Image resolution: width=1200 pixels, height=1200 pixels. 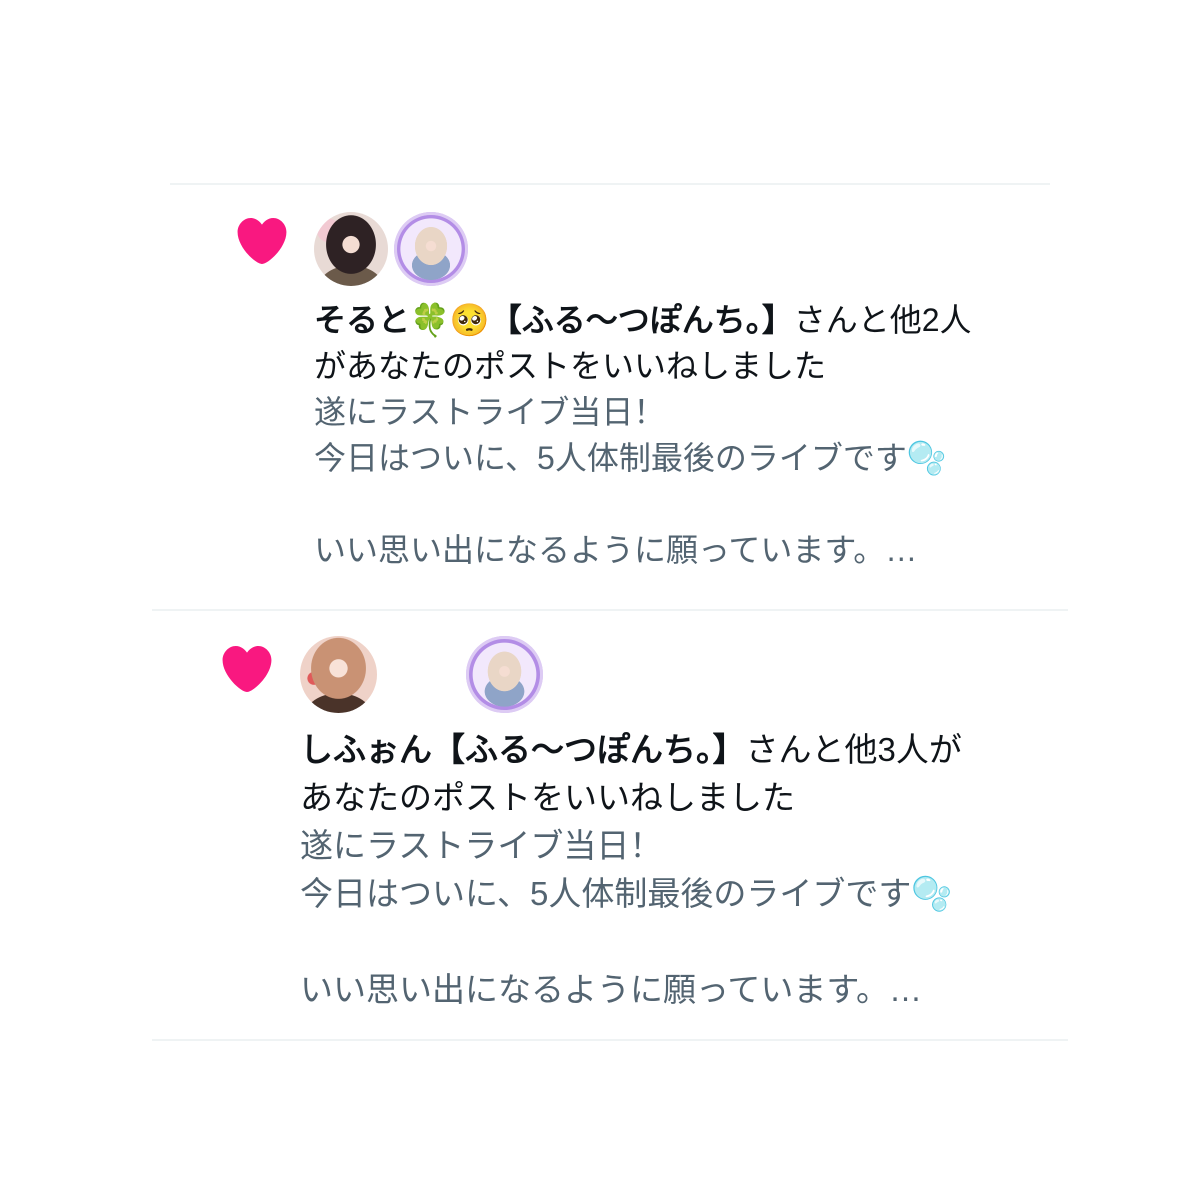 I want to click on actor-name: しふぉん【ふる〜つぽんち。】, so click(x=523, y=749).